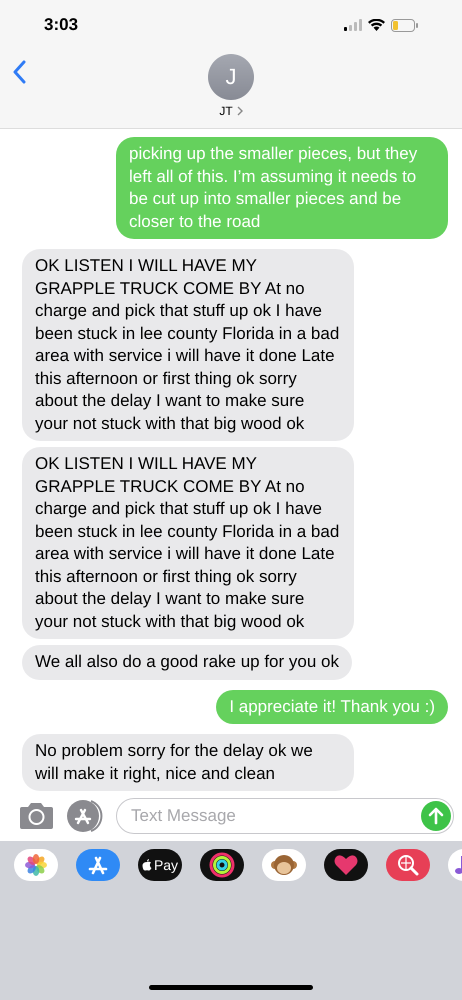 The height and width of the screenshot is (1000, 462). I want to click on chevron-icon, so click(239, 111).